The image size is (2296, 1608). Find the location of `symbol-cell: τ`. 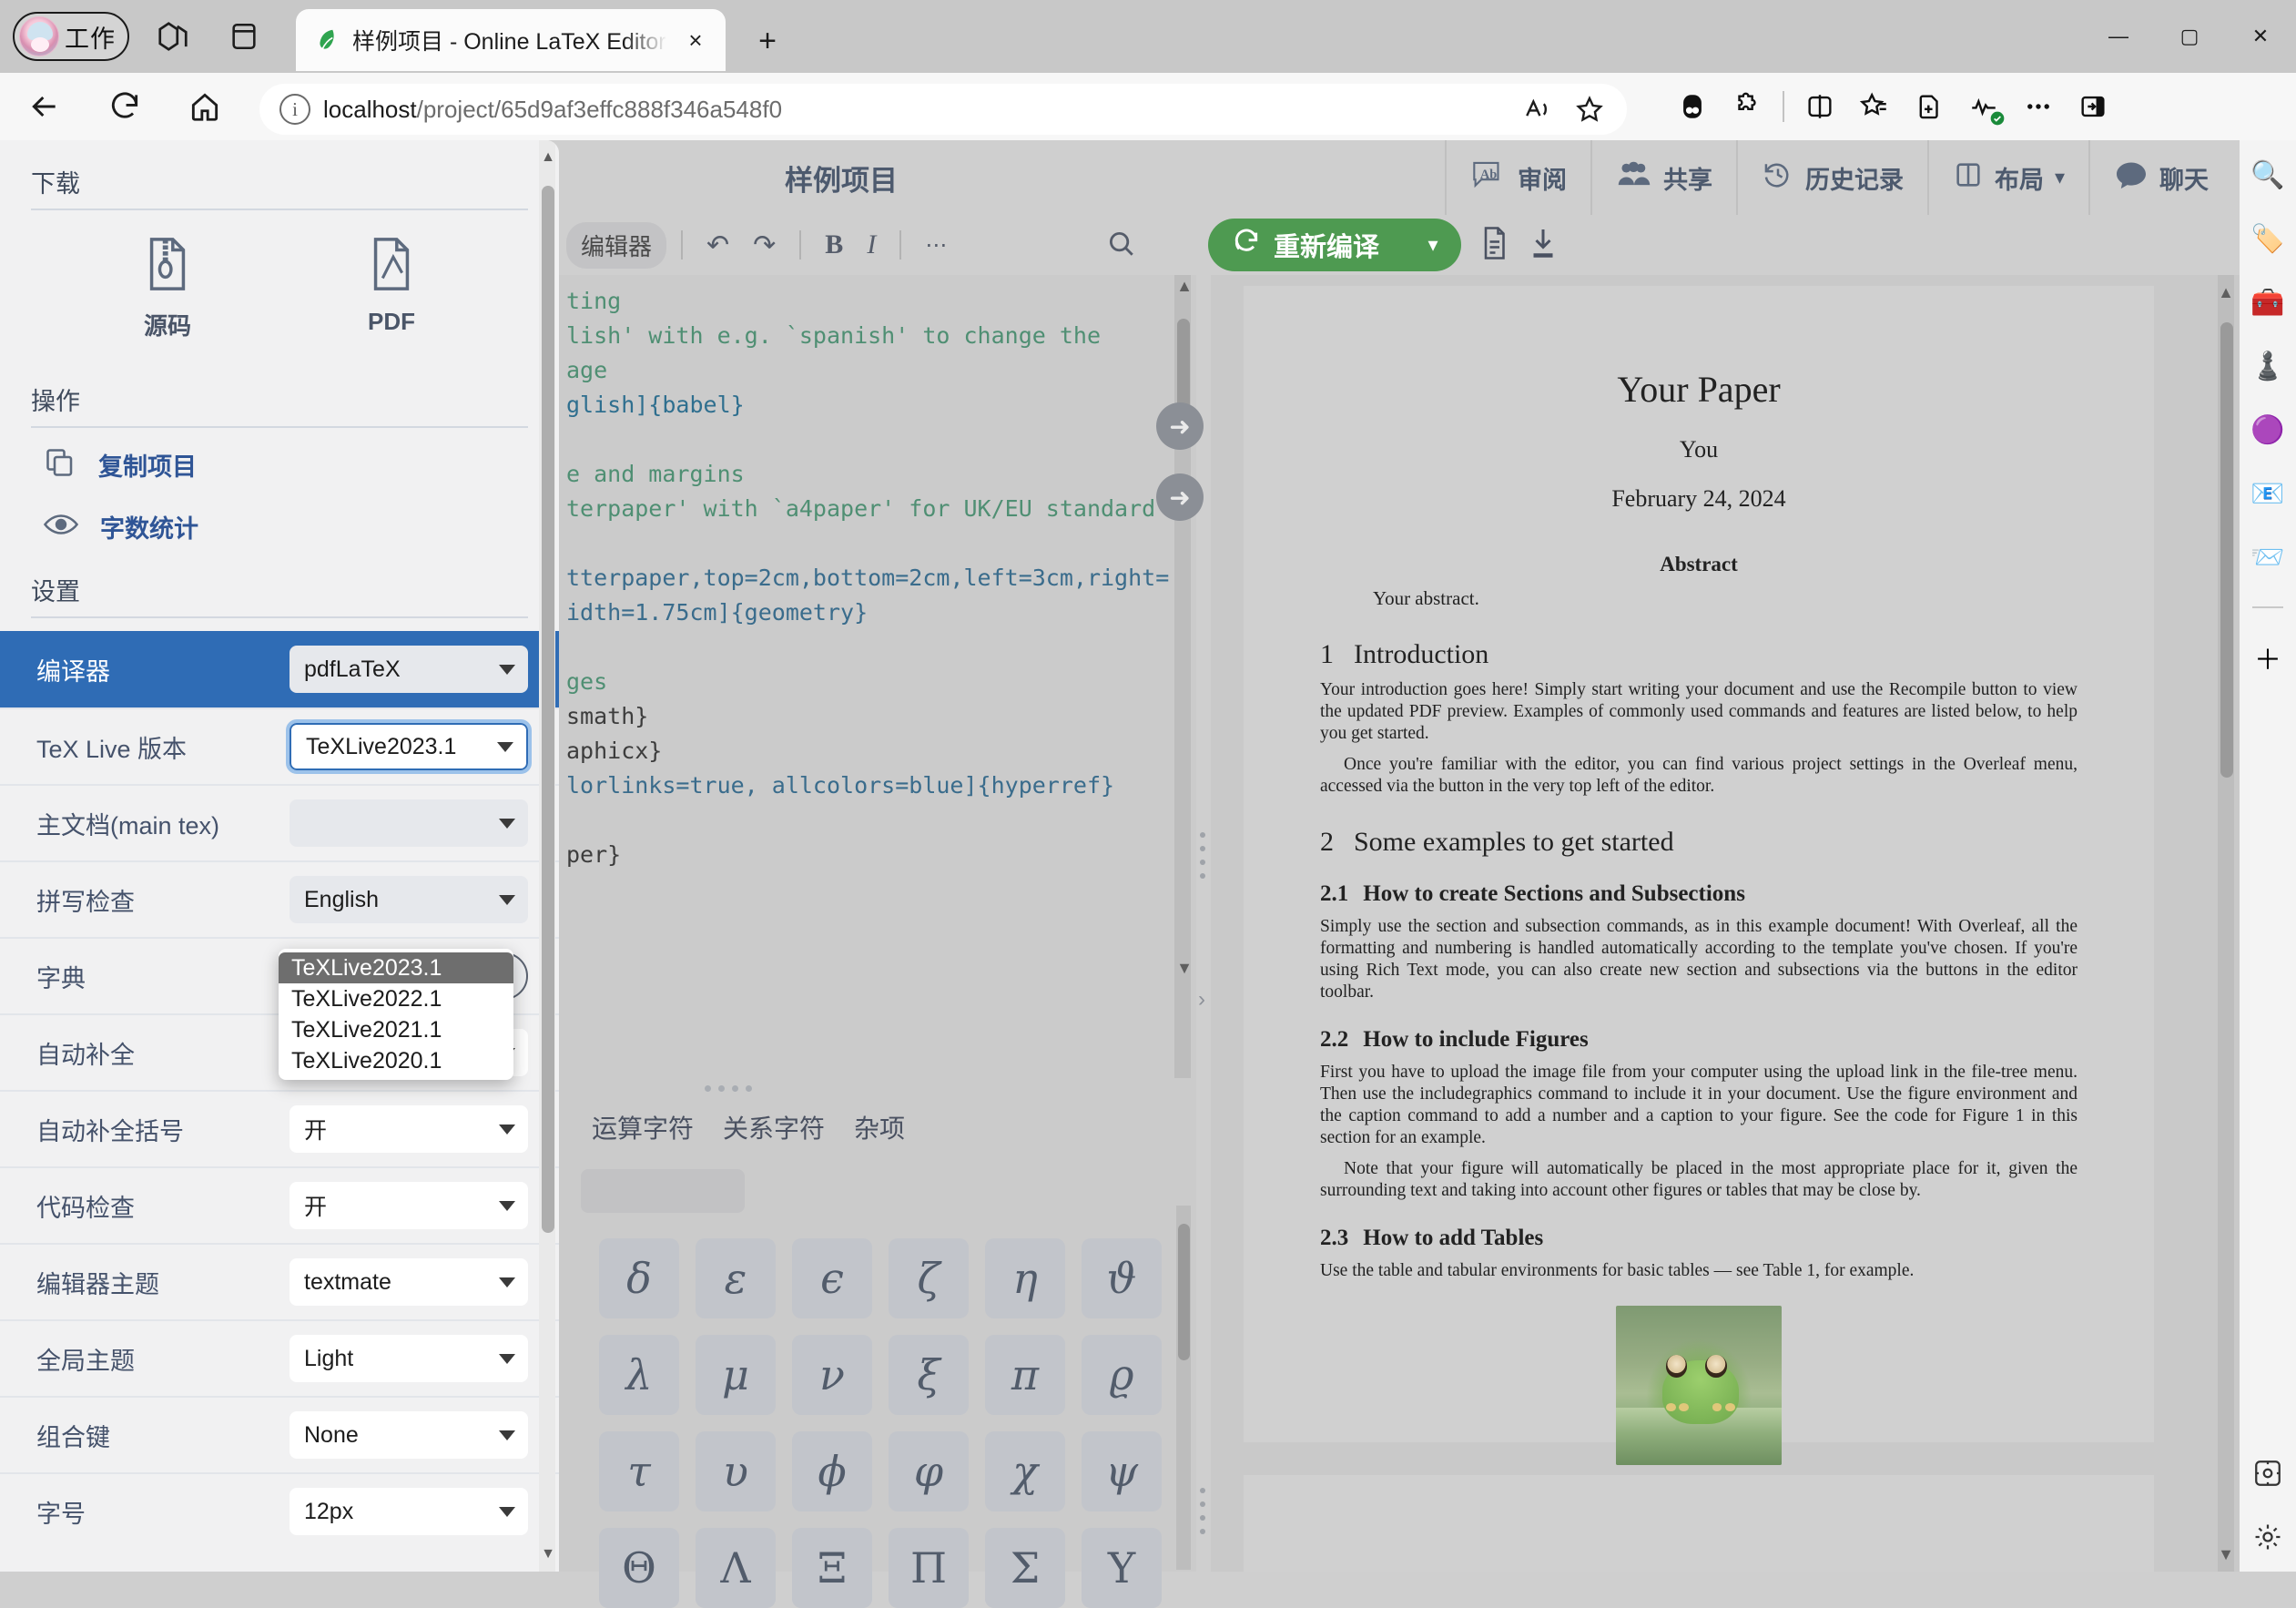

symbol-cell: τ is located at coordinates (639, 1471).